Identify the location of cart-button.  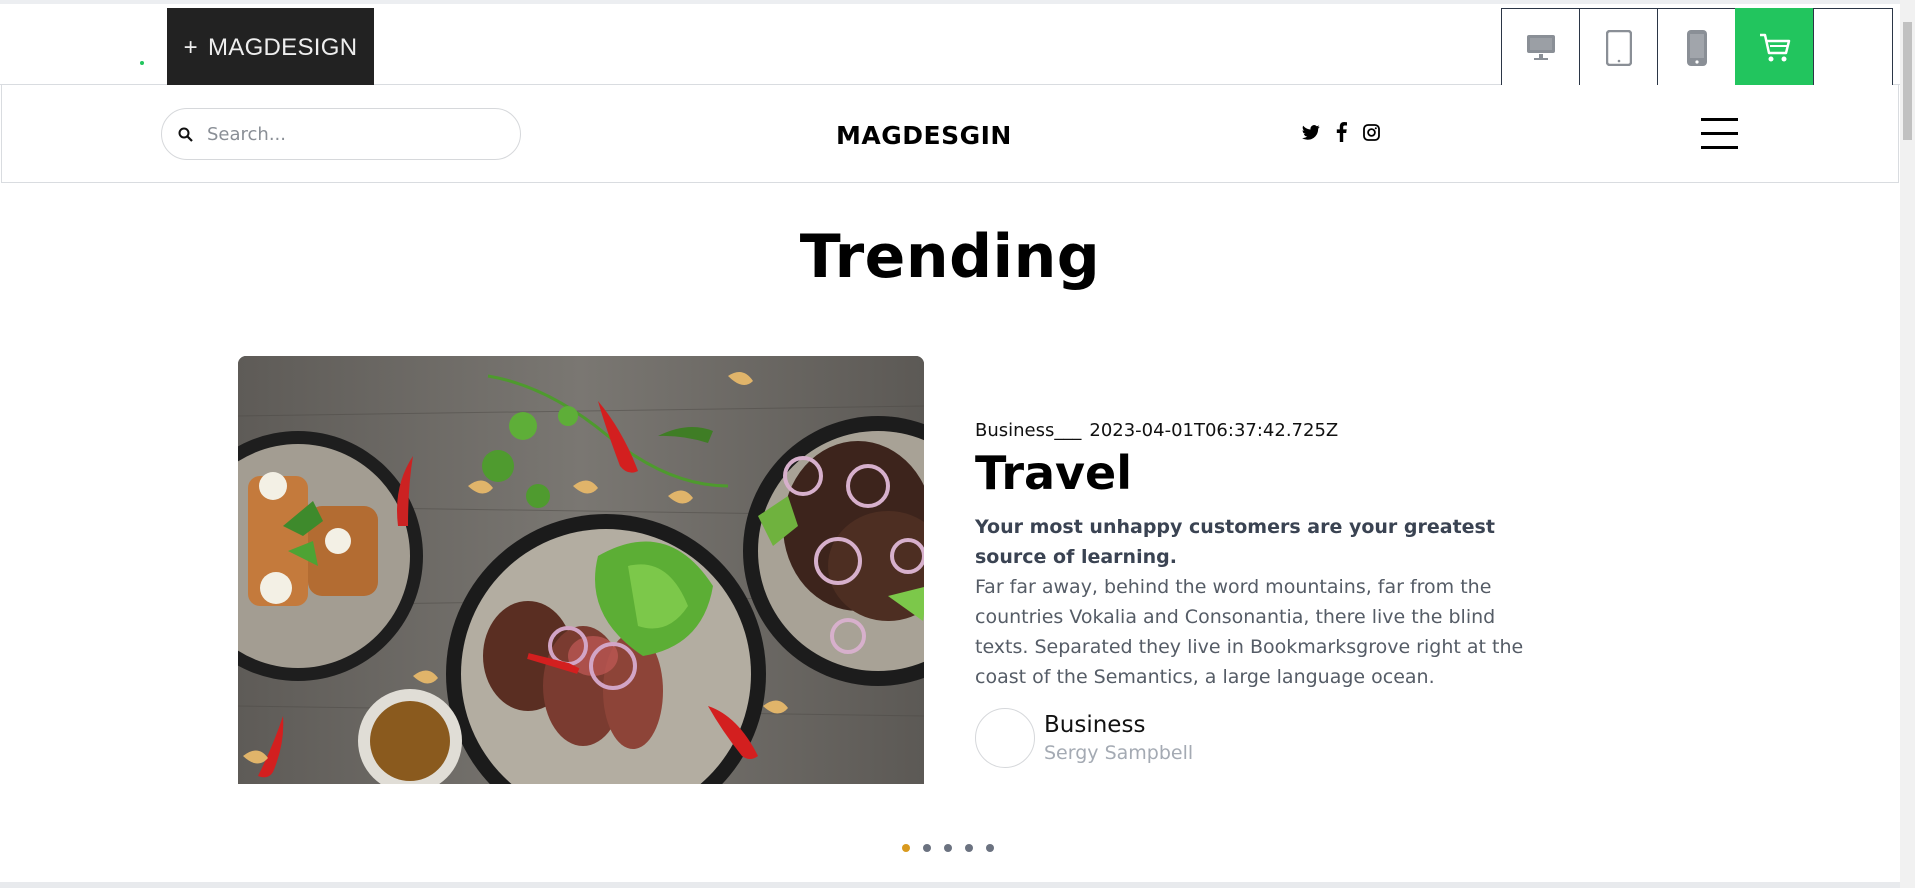
(1774, 48).